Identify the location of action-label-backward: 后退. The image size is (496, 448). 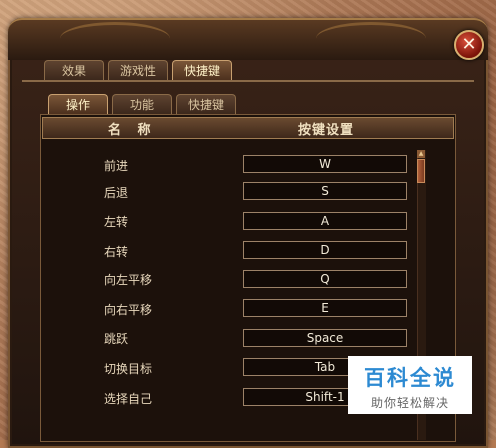
(116, 193).